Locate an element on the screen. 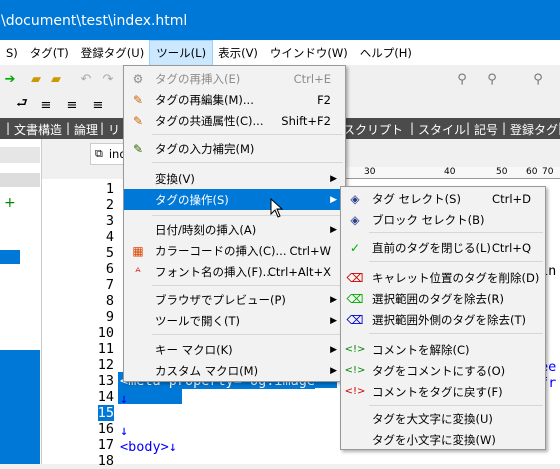 This screenshot has height=469, width=560. ruler-mark: 60 is located at coordinates (532, 172).